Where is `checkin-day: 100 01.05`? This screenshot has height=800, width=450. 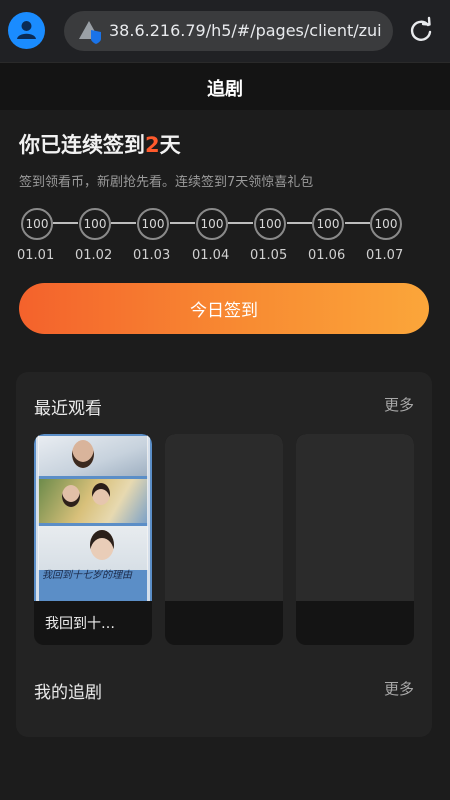
checkin-day: 100 01.05 is located at coordinates (269, 235).